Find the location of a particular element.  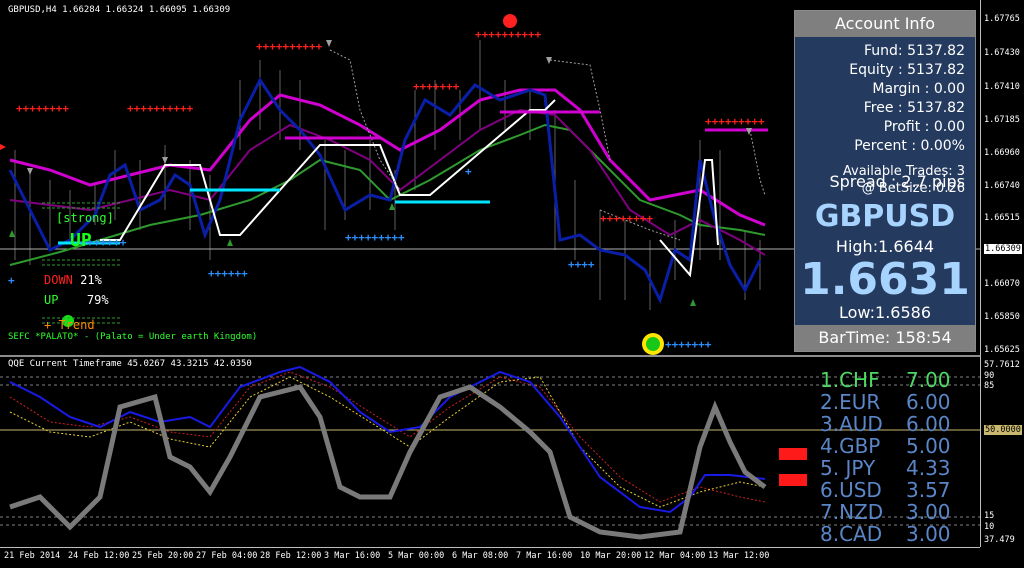

qqe-axis-tick: 15 is located at coordinates (989, 516).